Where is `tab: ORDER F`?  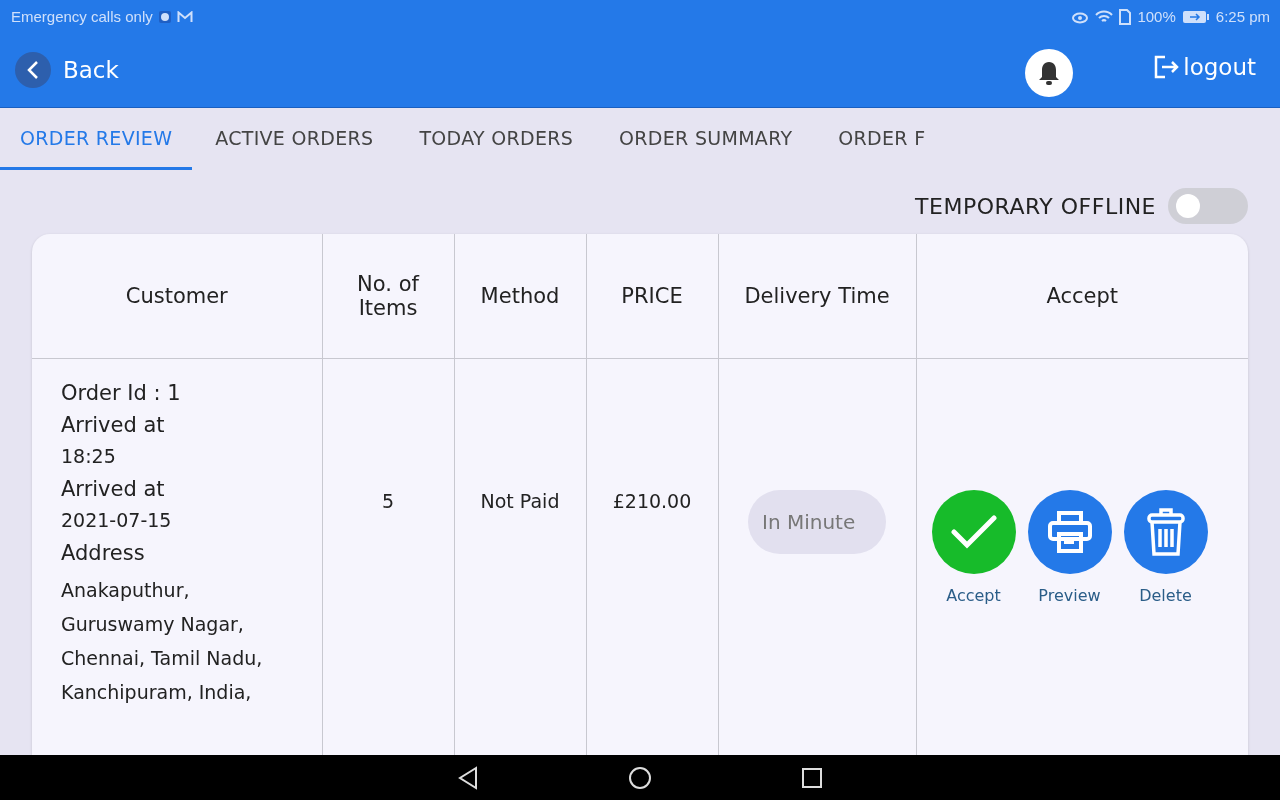 tab: ORDER F is located at coordinates (870, 139).